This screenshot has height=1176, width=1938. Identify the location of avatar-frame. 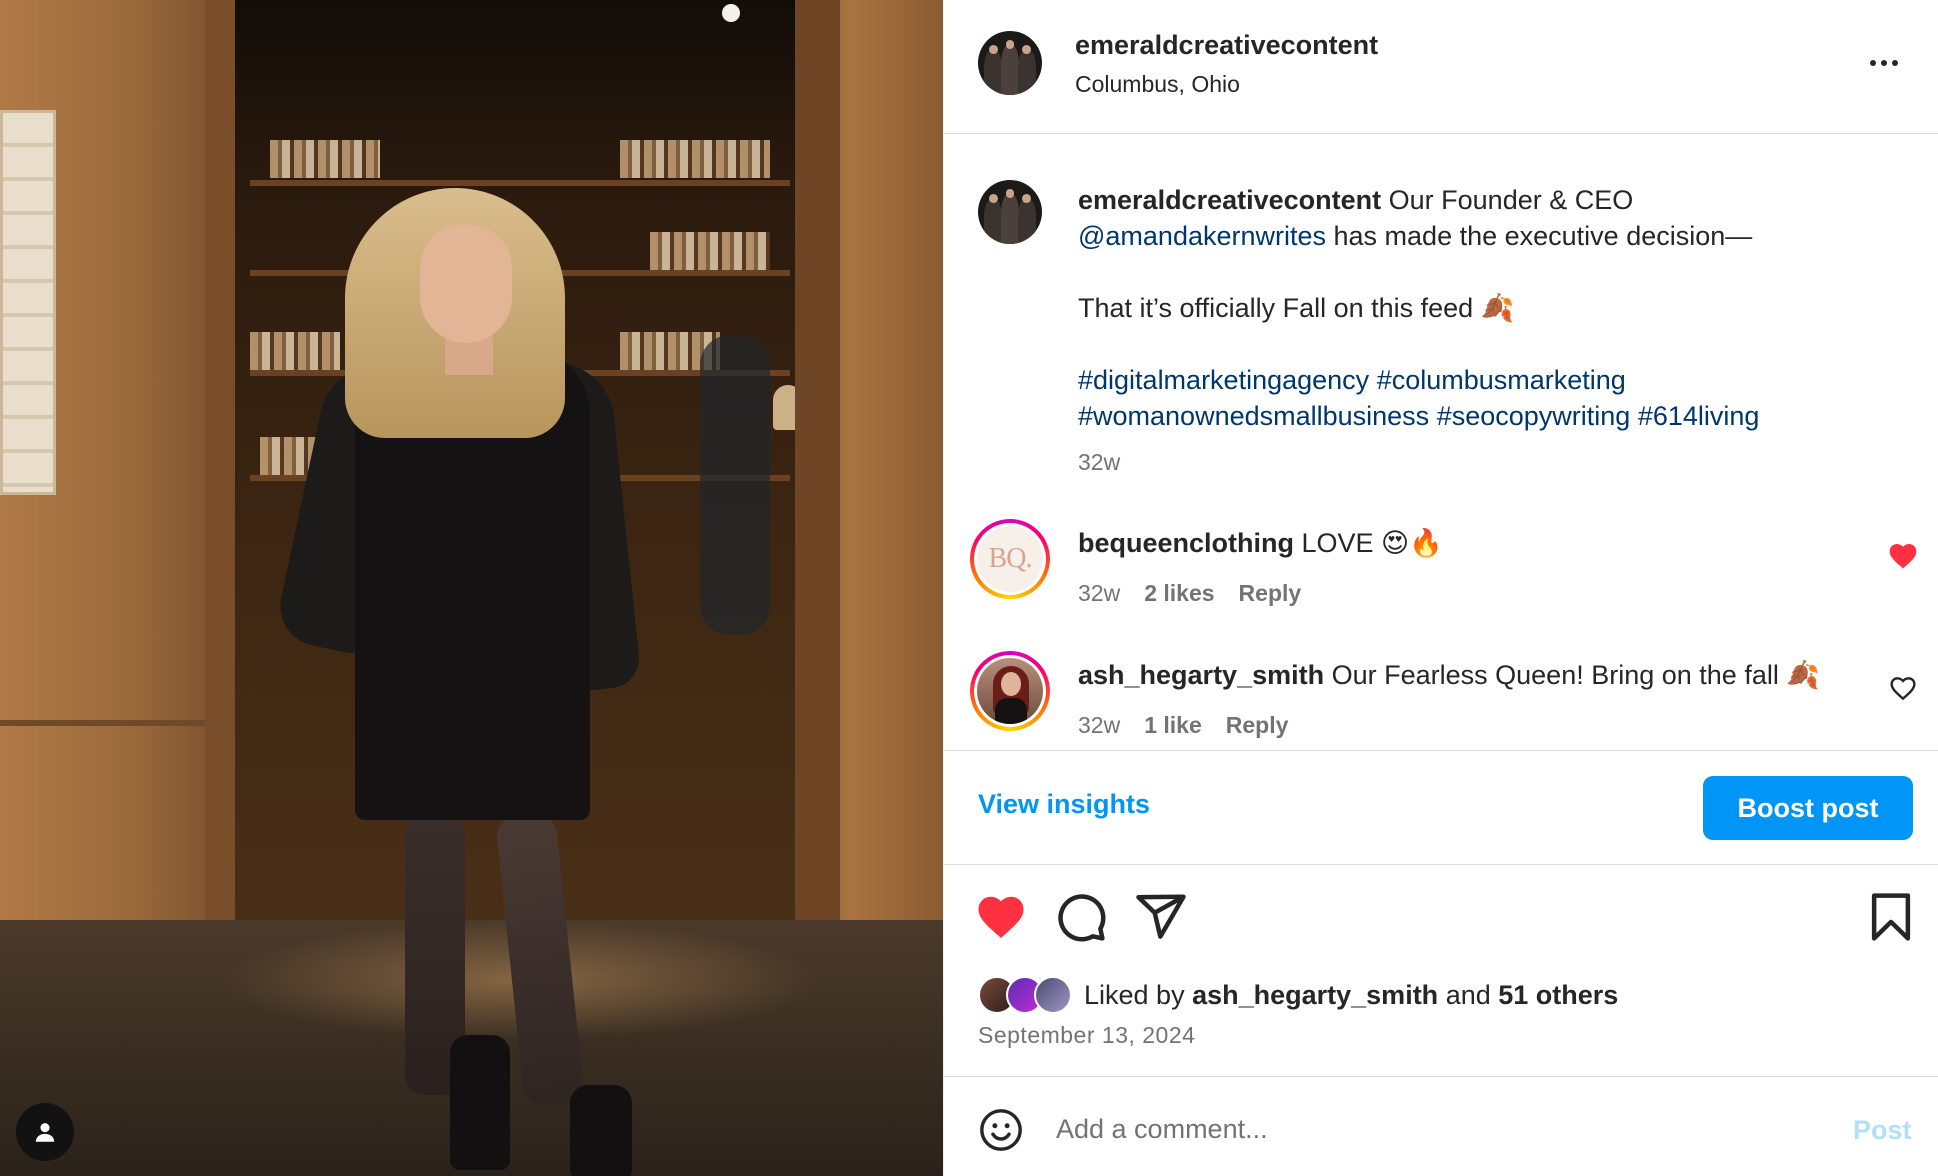
(1010, 691).